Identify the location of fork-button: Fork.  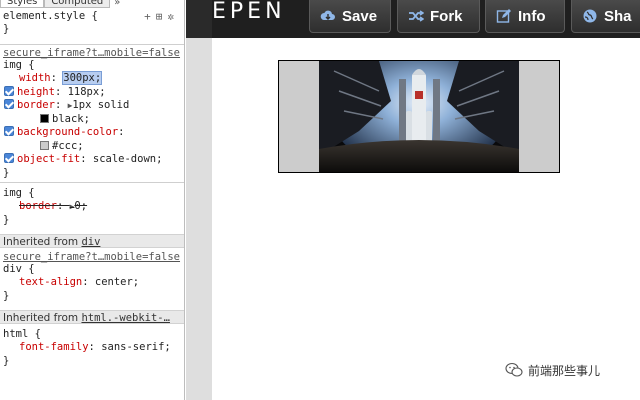
(438, 16).